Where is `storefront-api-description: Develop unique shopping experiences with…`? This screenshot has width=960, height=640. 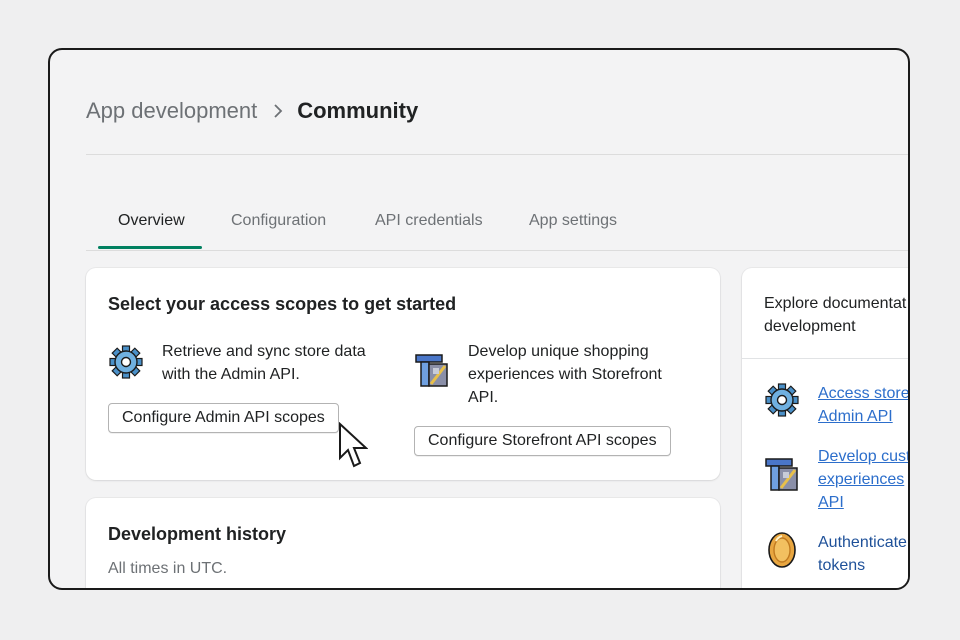 storefront-api-description: Develop unique shopping experiences with… is located at coordinates (565, 374).